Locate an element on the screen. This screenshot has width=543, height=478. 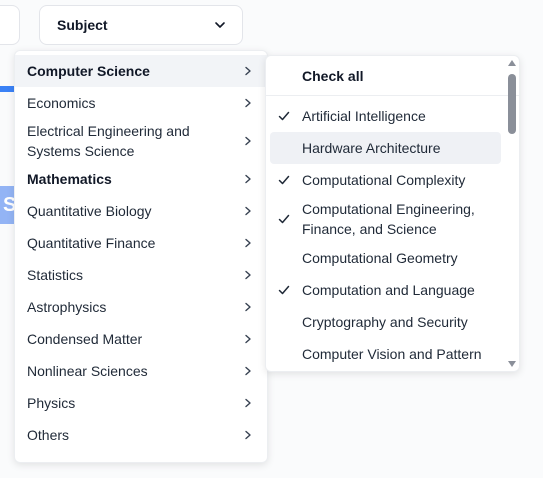
category-item: Quantitative Biology is located at coordinates (141, 211).